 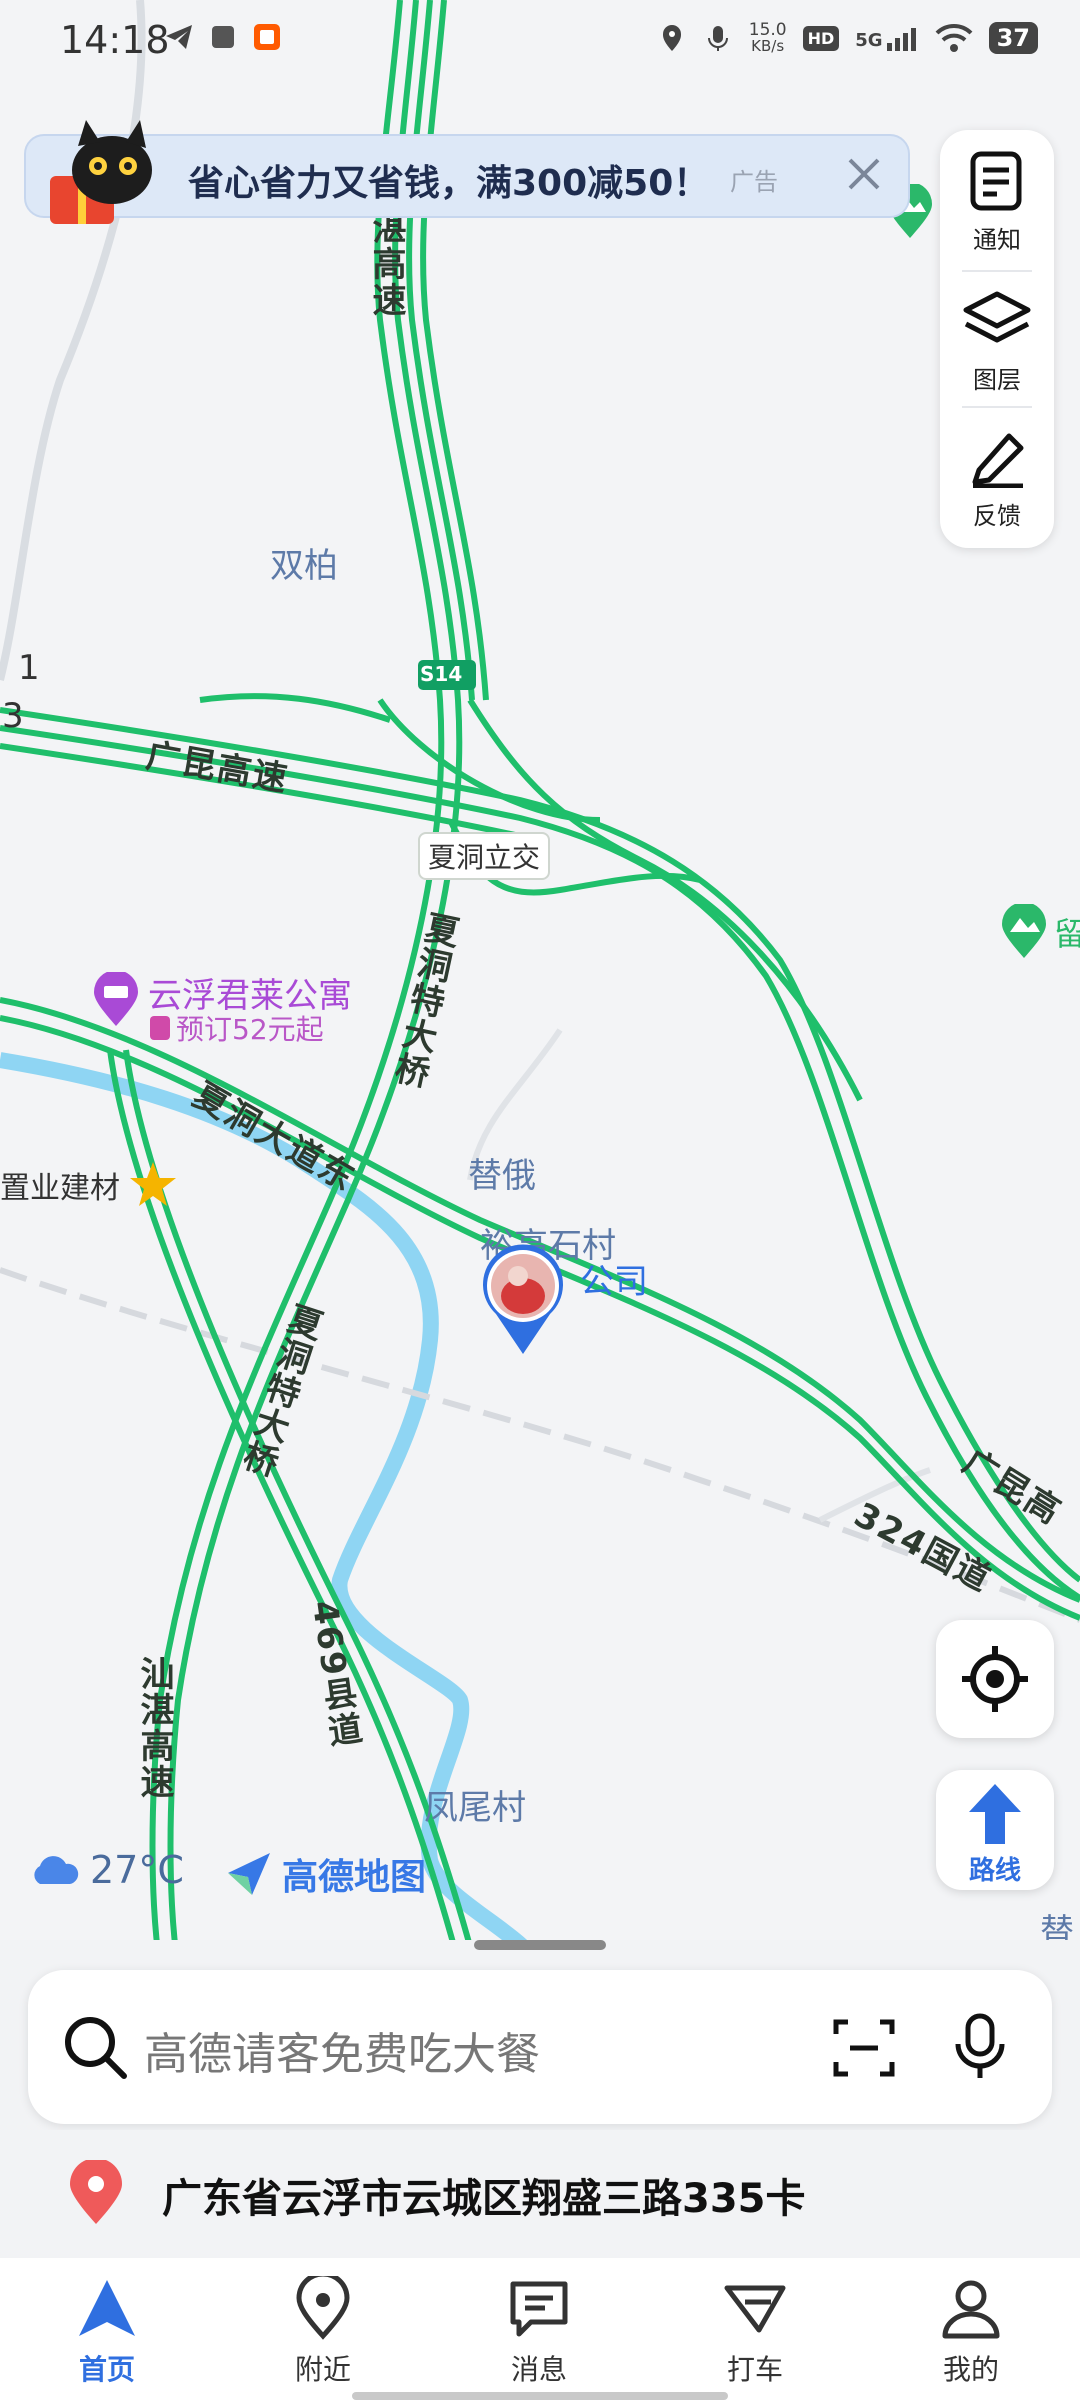 I want to click on feedback-button: 反馈, so click(x=997, y=473).